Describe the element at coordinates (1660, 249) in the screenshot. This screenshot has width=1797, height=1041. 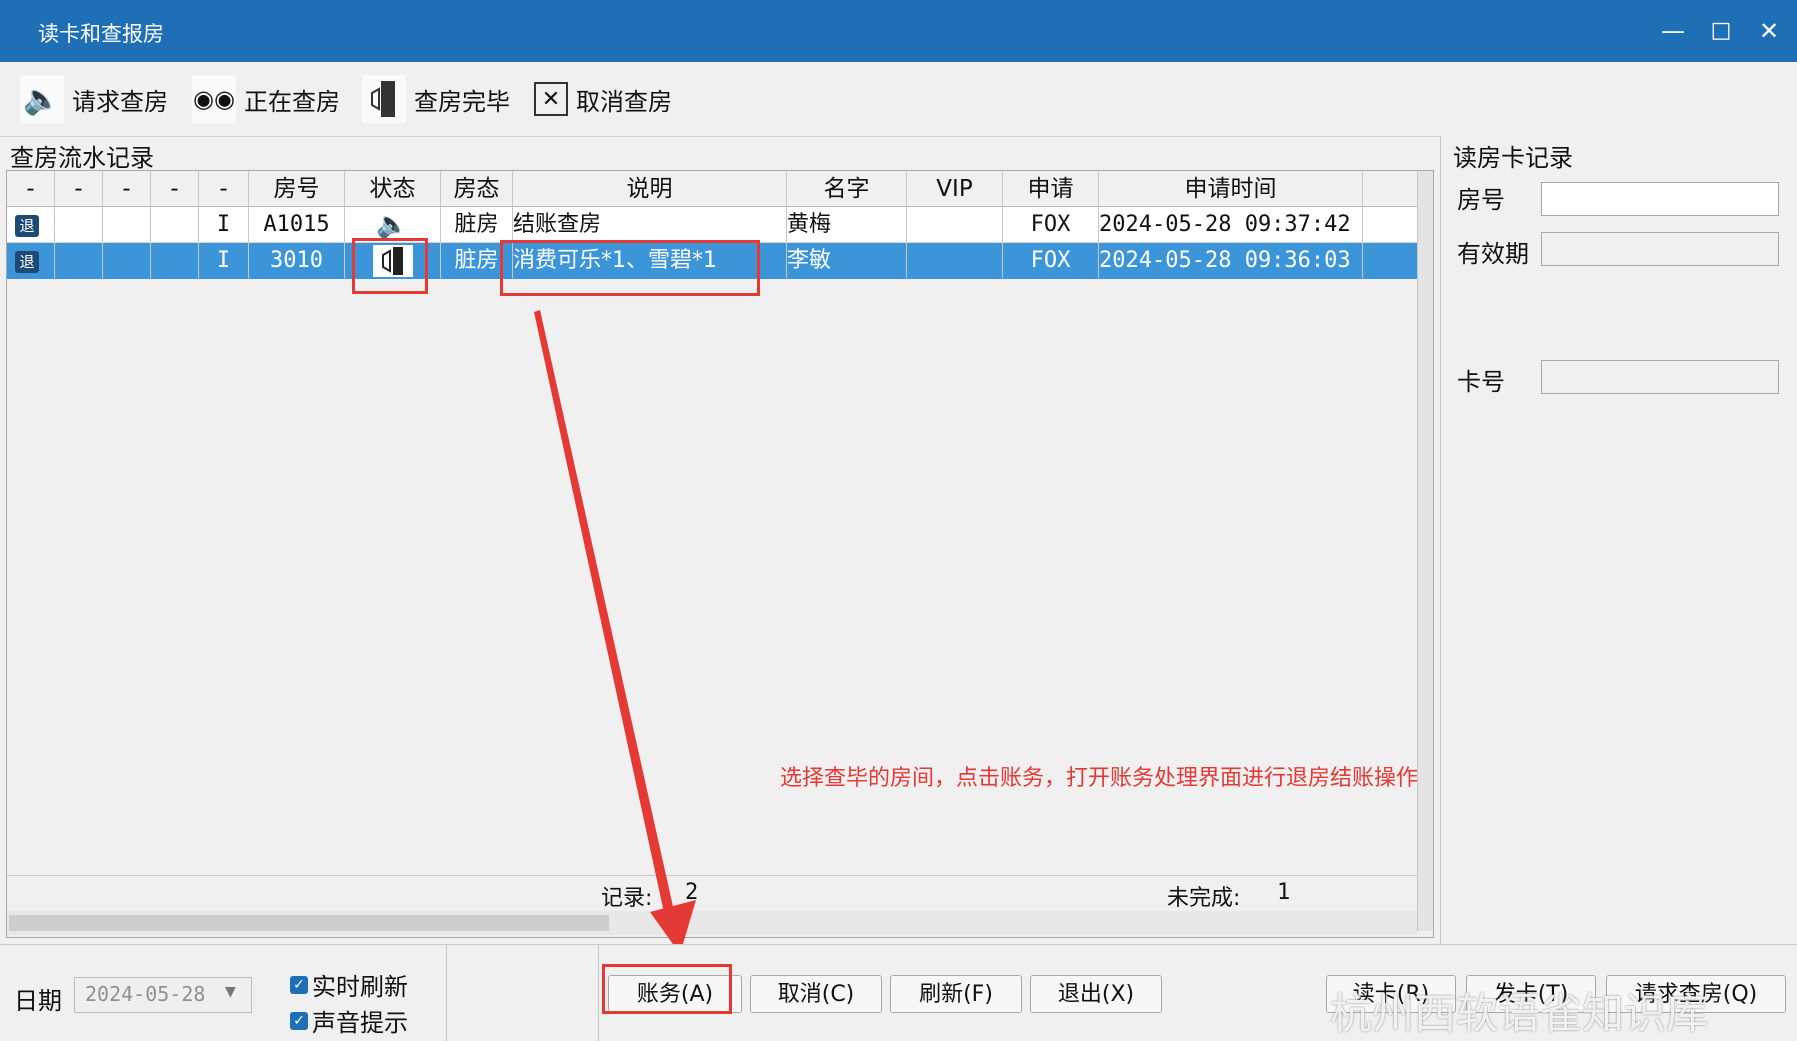
I see `valid-field` at that location.